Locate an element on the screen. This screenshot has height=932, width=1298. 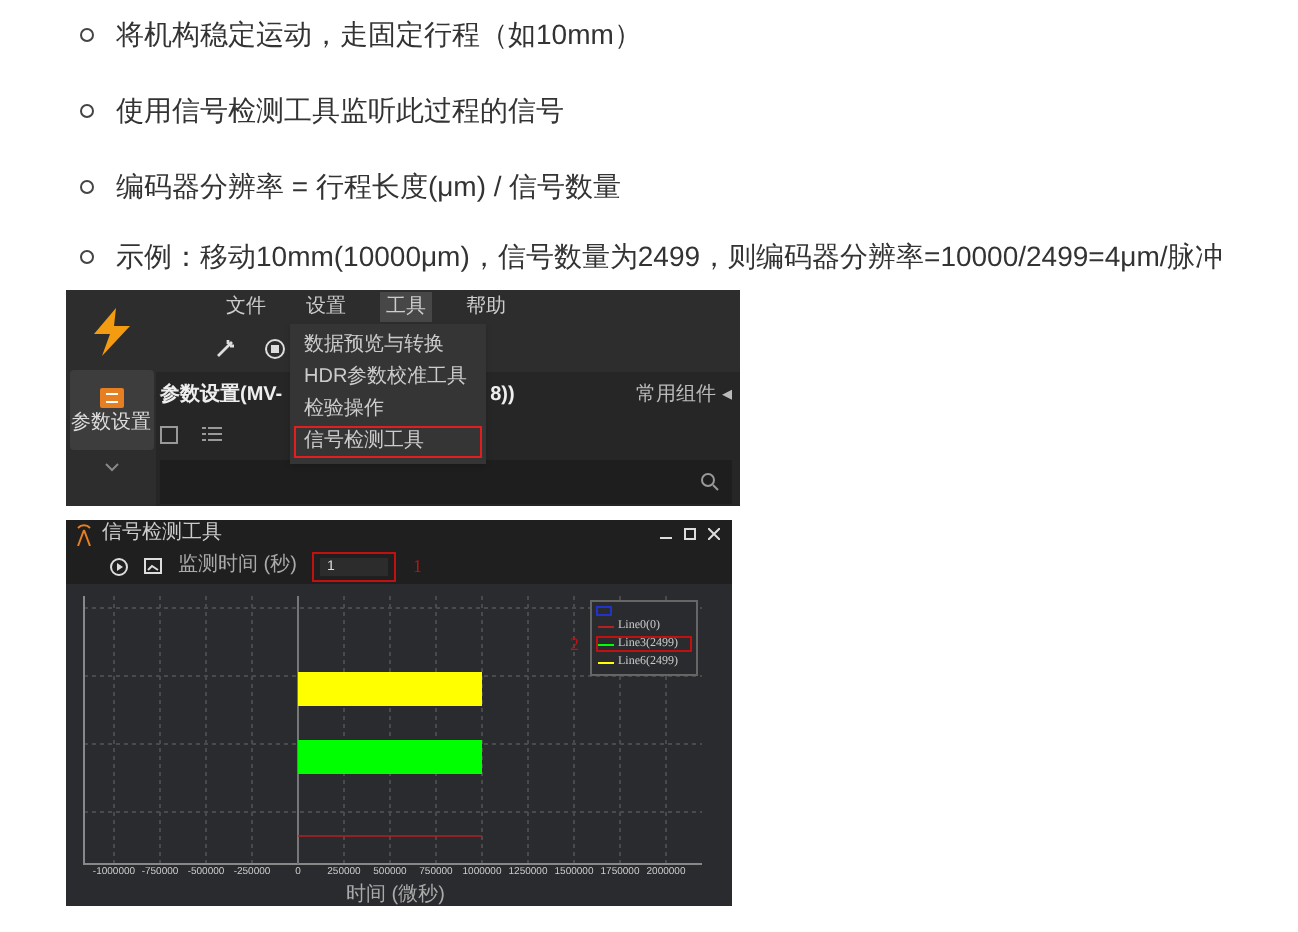
search-field is located at coordinates (446, 482).